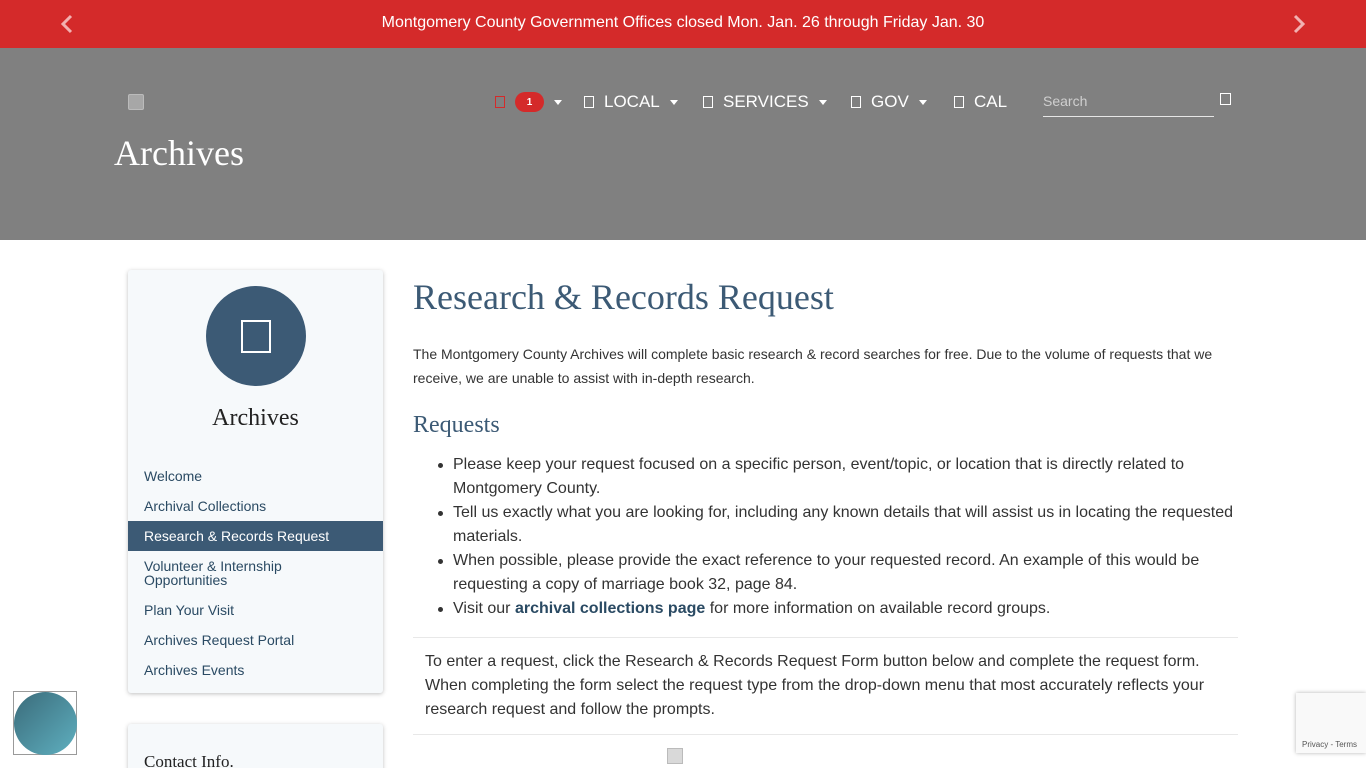 This screenshot has height=768, width=1366. I want to click on department-icon-circle, so click(256, 336).